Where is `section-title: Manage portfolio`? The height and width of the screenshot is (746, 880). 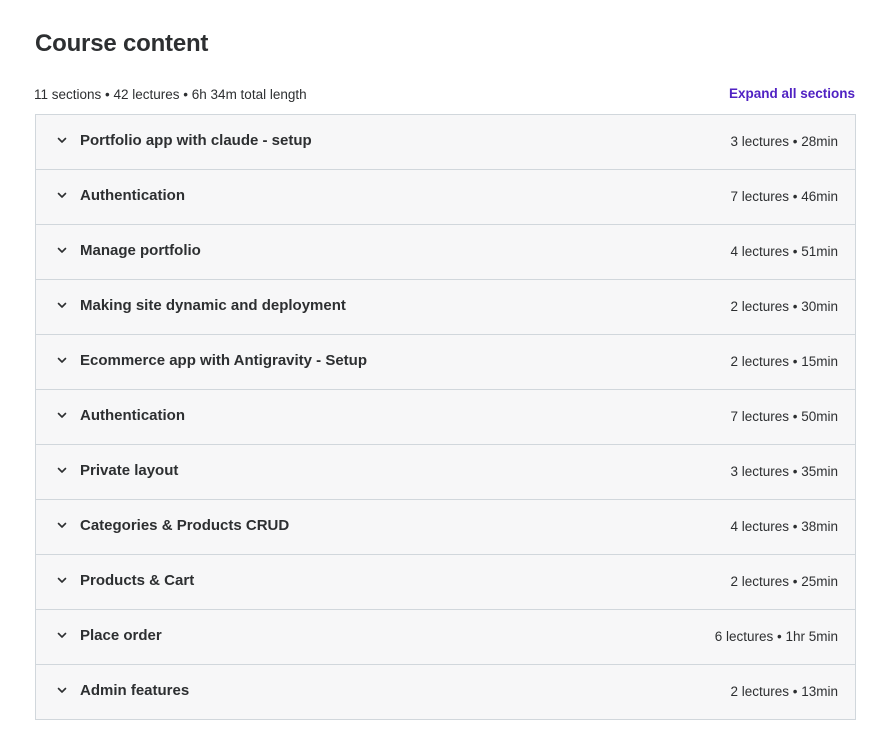 section-title: Manage portfolio is located at coordinates (140, 250).